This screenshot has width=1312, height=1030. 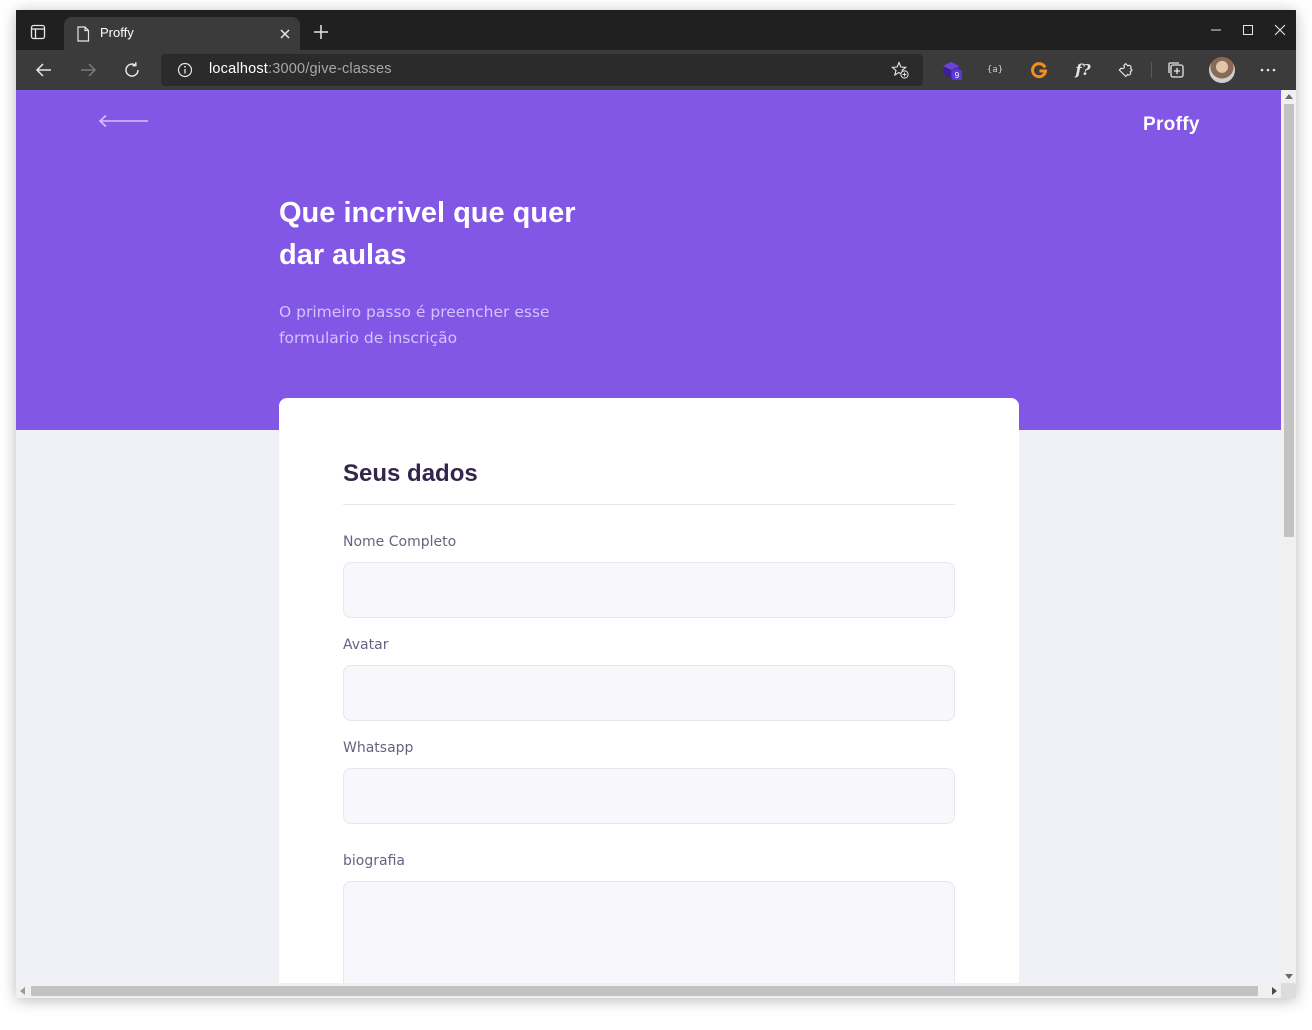 I want to click on new-tab-icon, so click(x=321, y=32).